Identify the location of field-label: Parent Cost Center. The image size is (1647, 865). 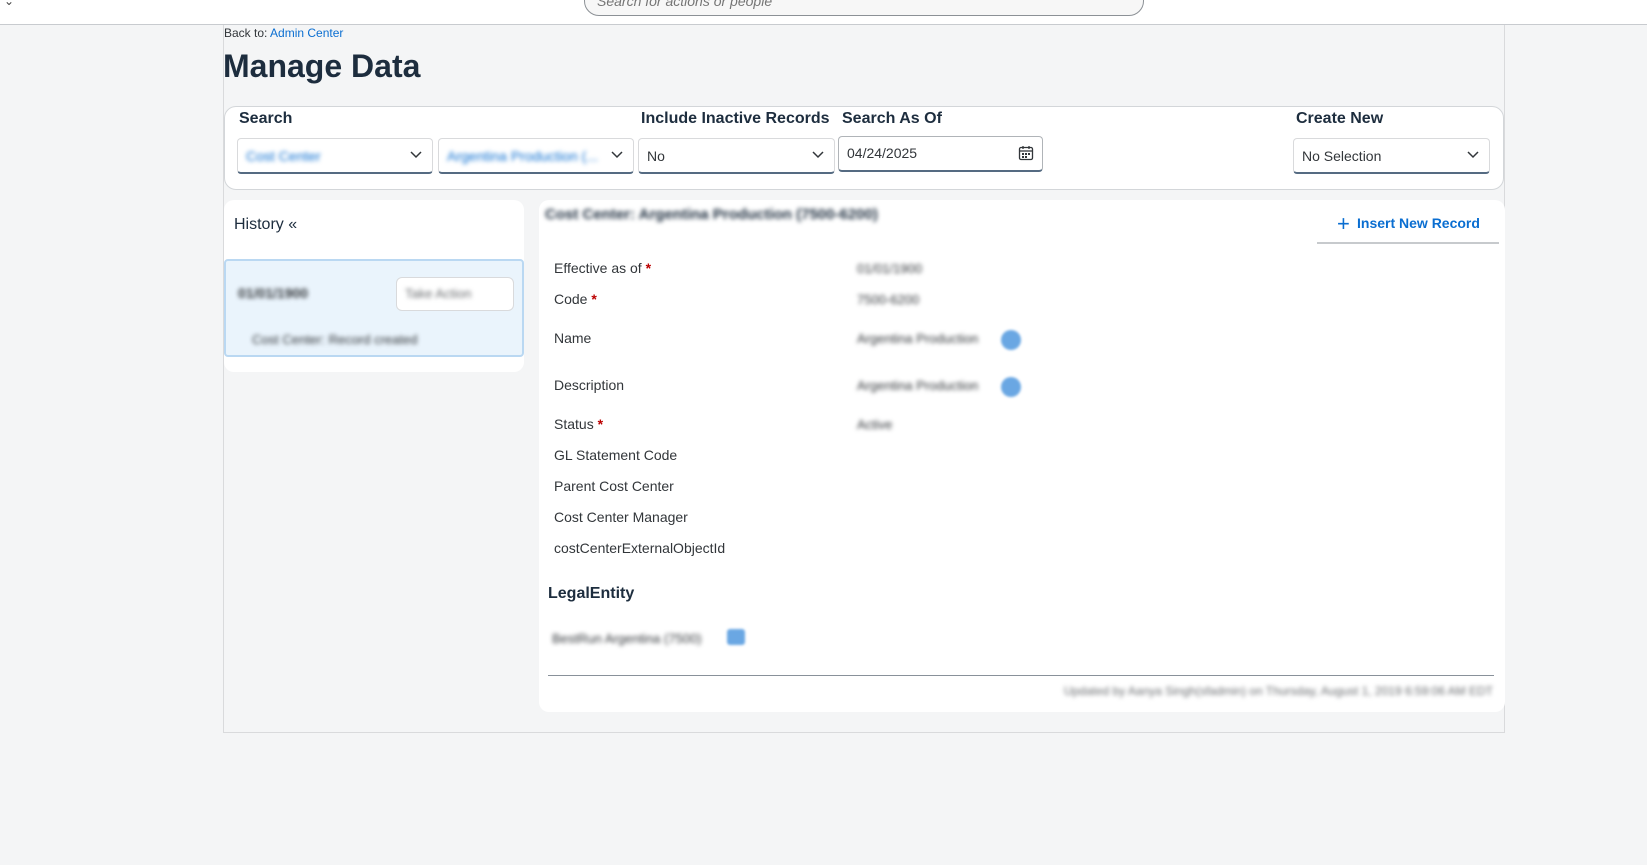
(614, 486).